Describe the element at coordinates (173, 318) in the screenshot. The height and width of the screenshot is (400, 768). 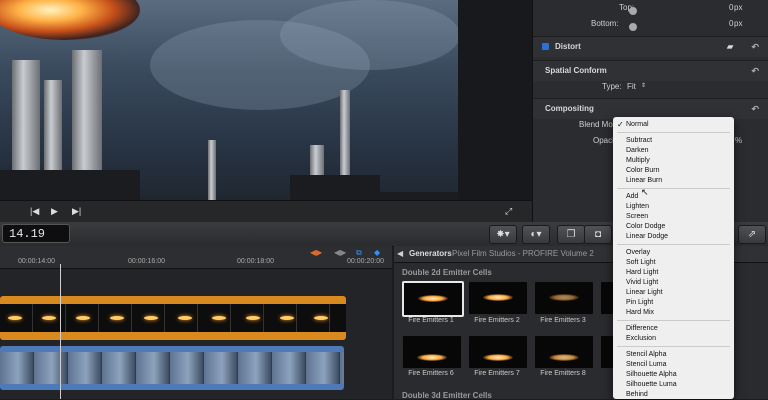
I see `fire-clip` at that location.